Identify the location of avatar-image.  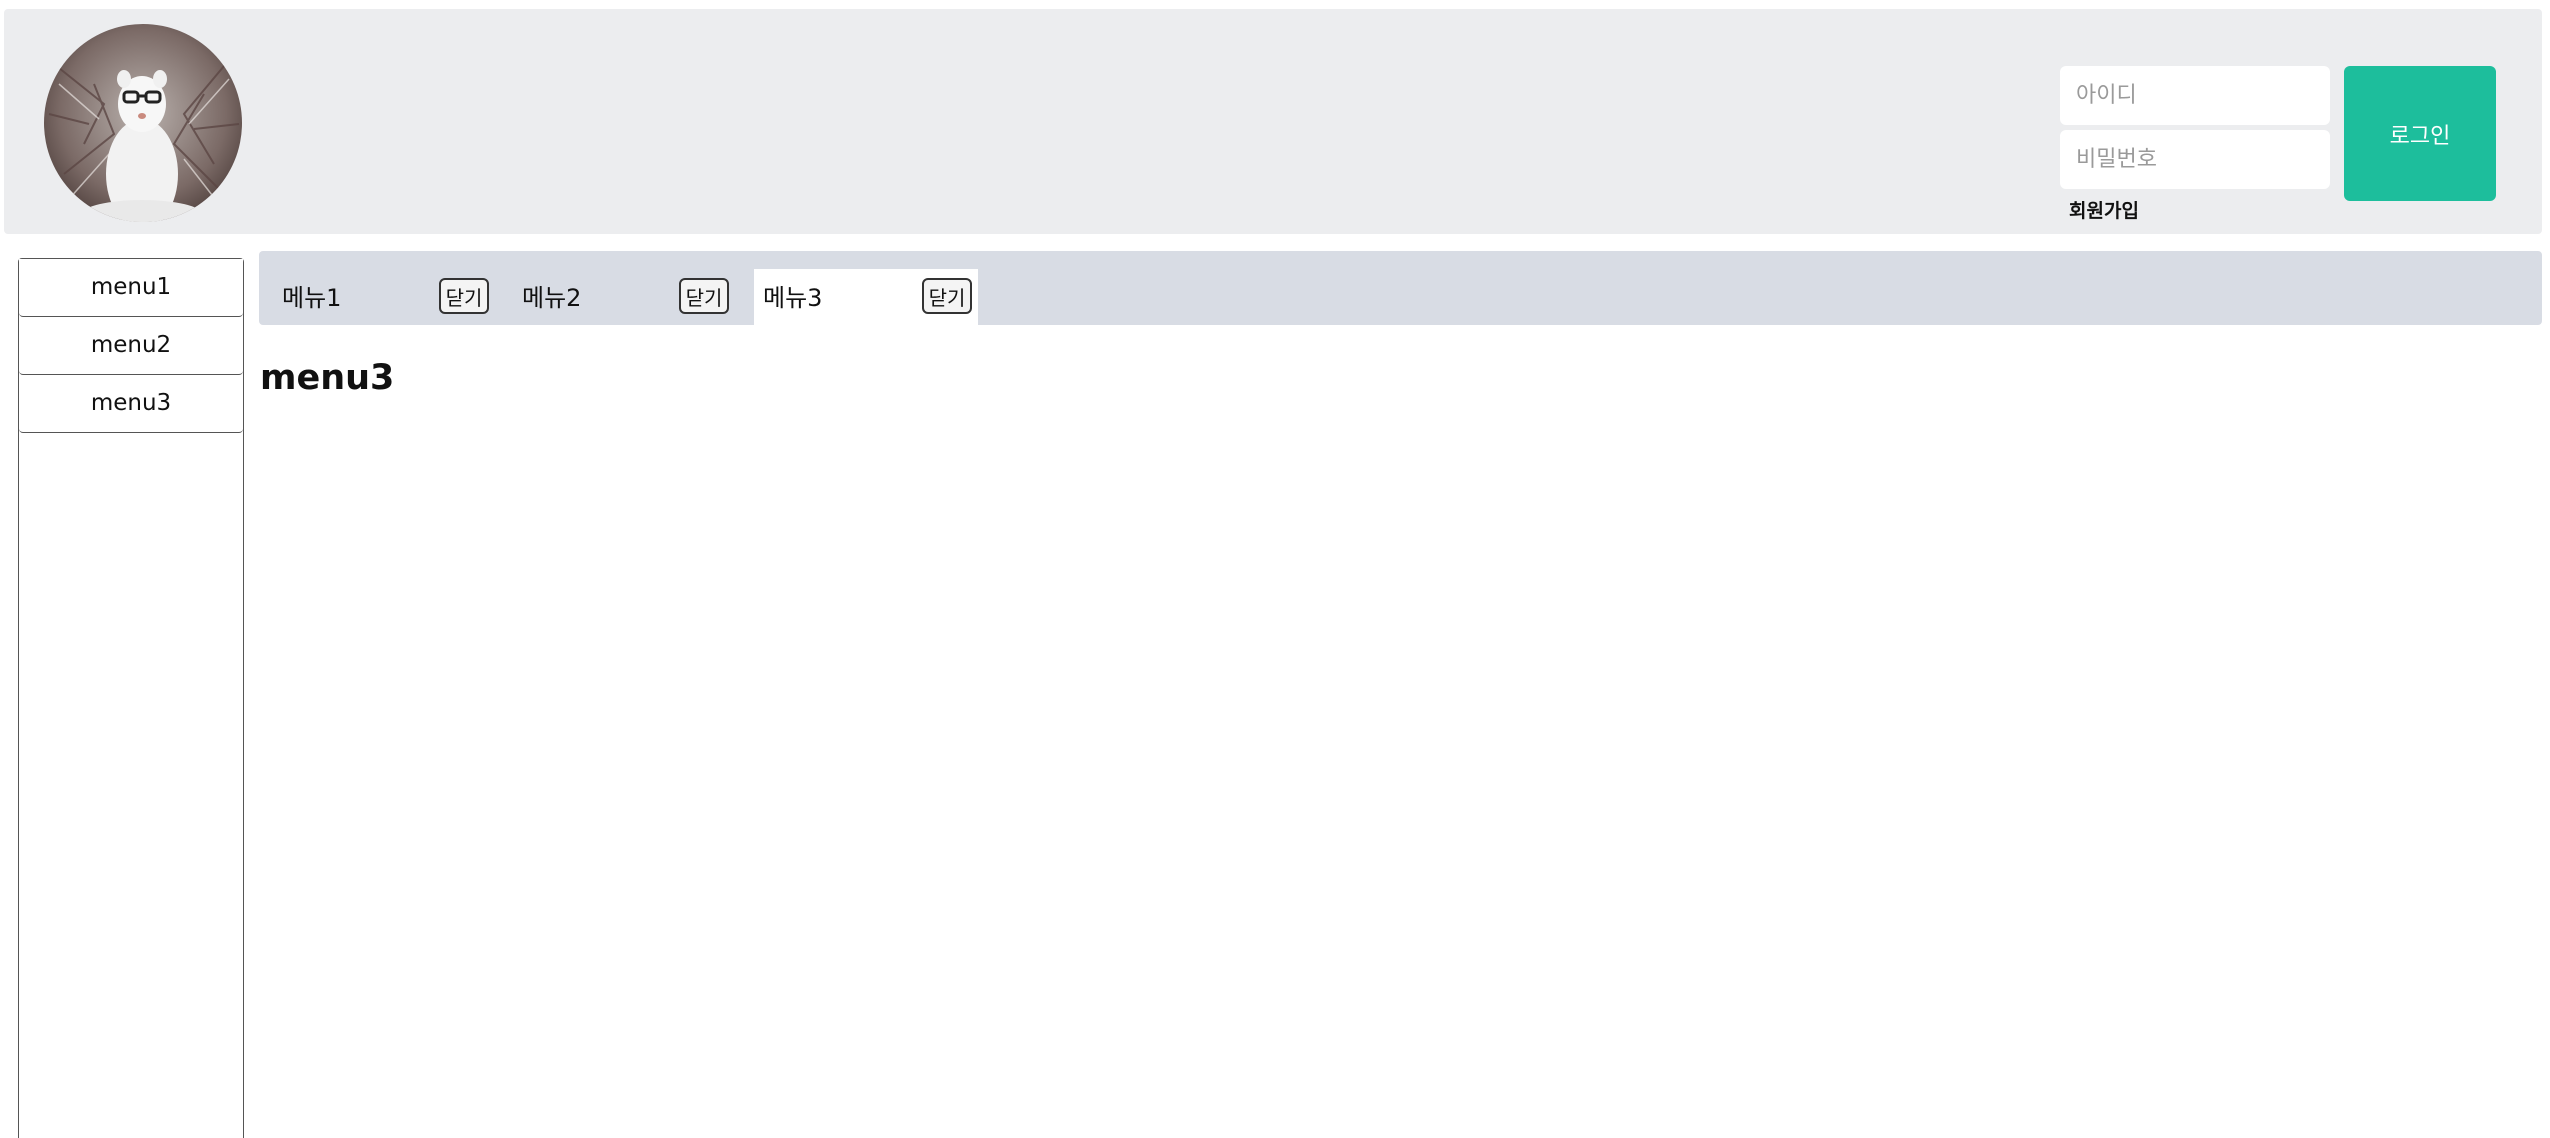
(143, 123).